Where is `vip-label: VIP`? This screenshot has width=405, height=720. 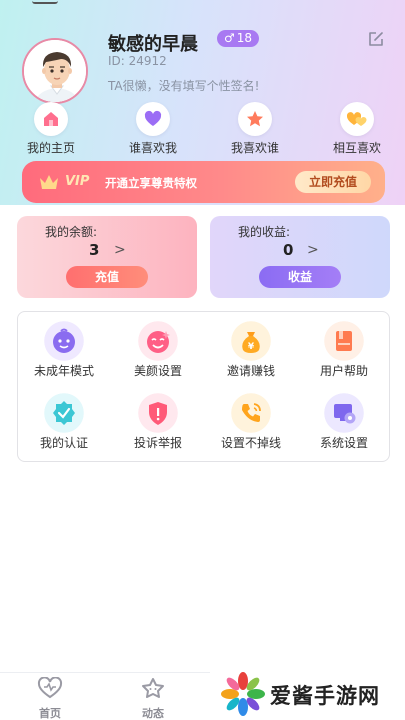
vip-label: VIP is located at coordinates (77, 181).